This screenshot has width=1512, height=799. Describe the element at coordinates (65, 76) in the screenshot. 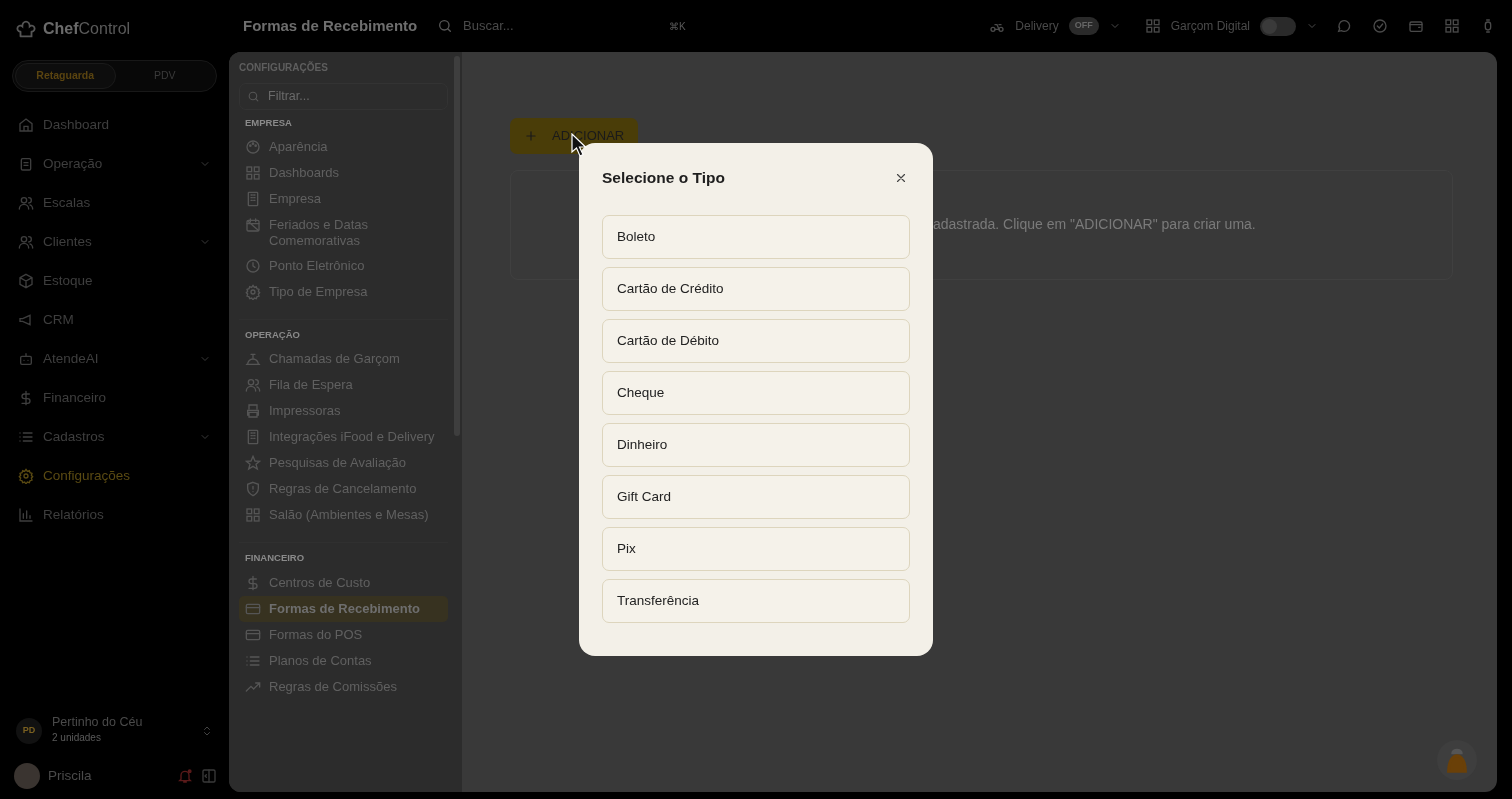

I see `mode-tab: Retaguarda` at that location.